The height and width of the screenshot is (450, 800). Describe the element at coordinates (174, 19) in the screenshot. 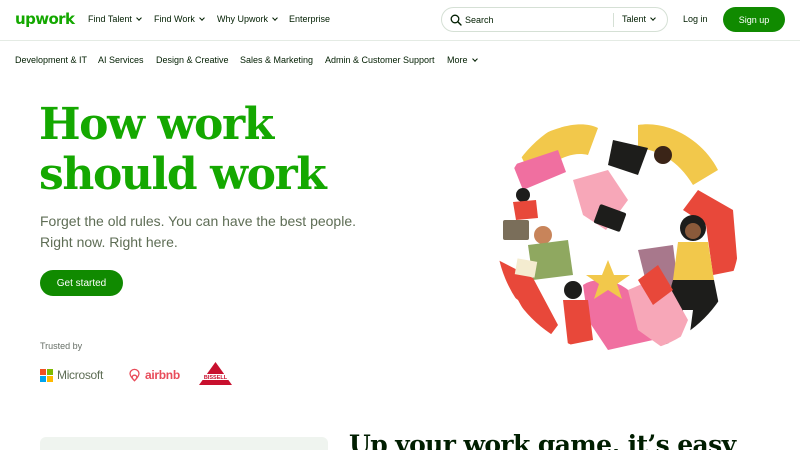

I see `nav-find-work-label: Find Work` at that location.